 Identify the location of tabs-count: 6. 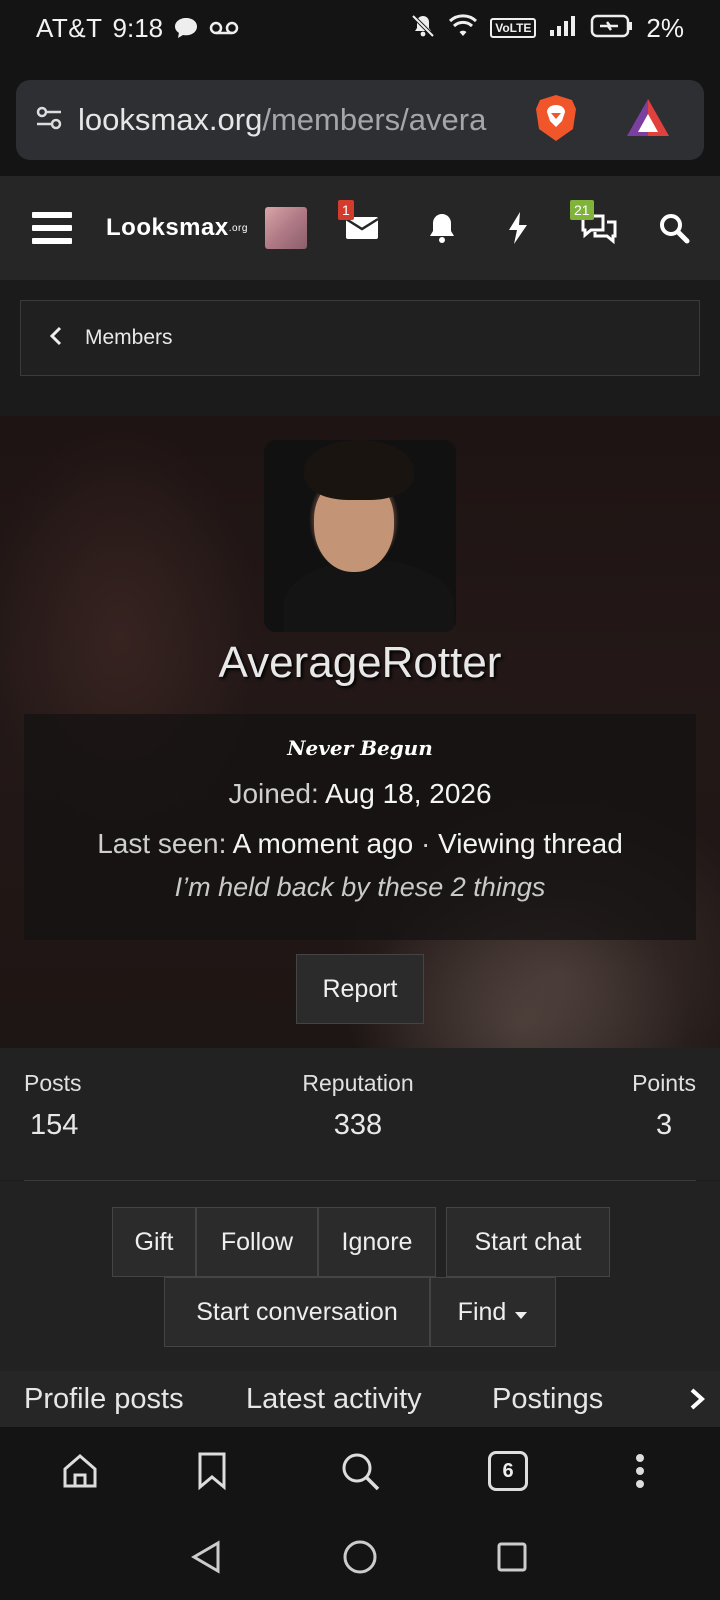
(508, 1471).